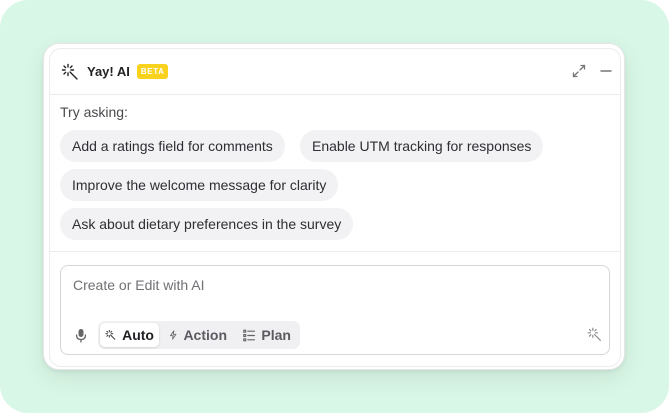  I want to click on expand-arrows-icon, so click(579, 71).